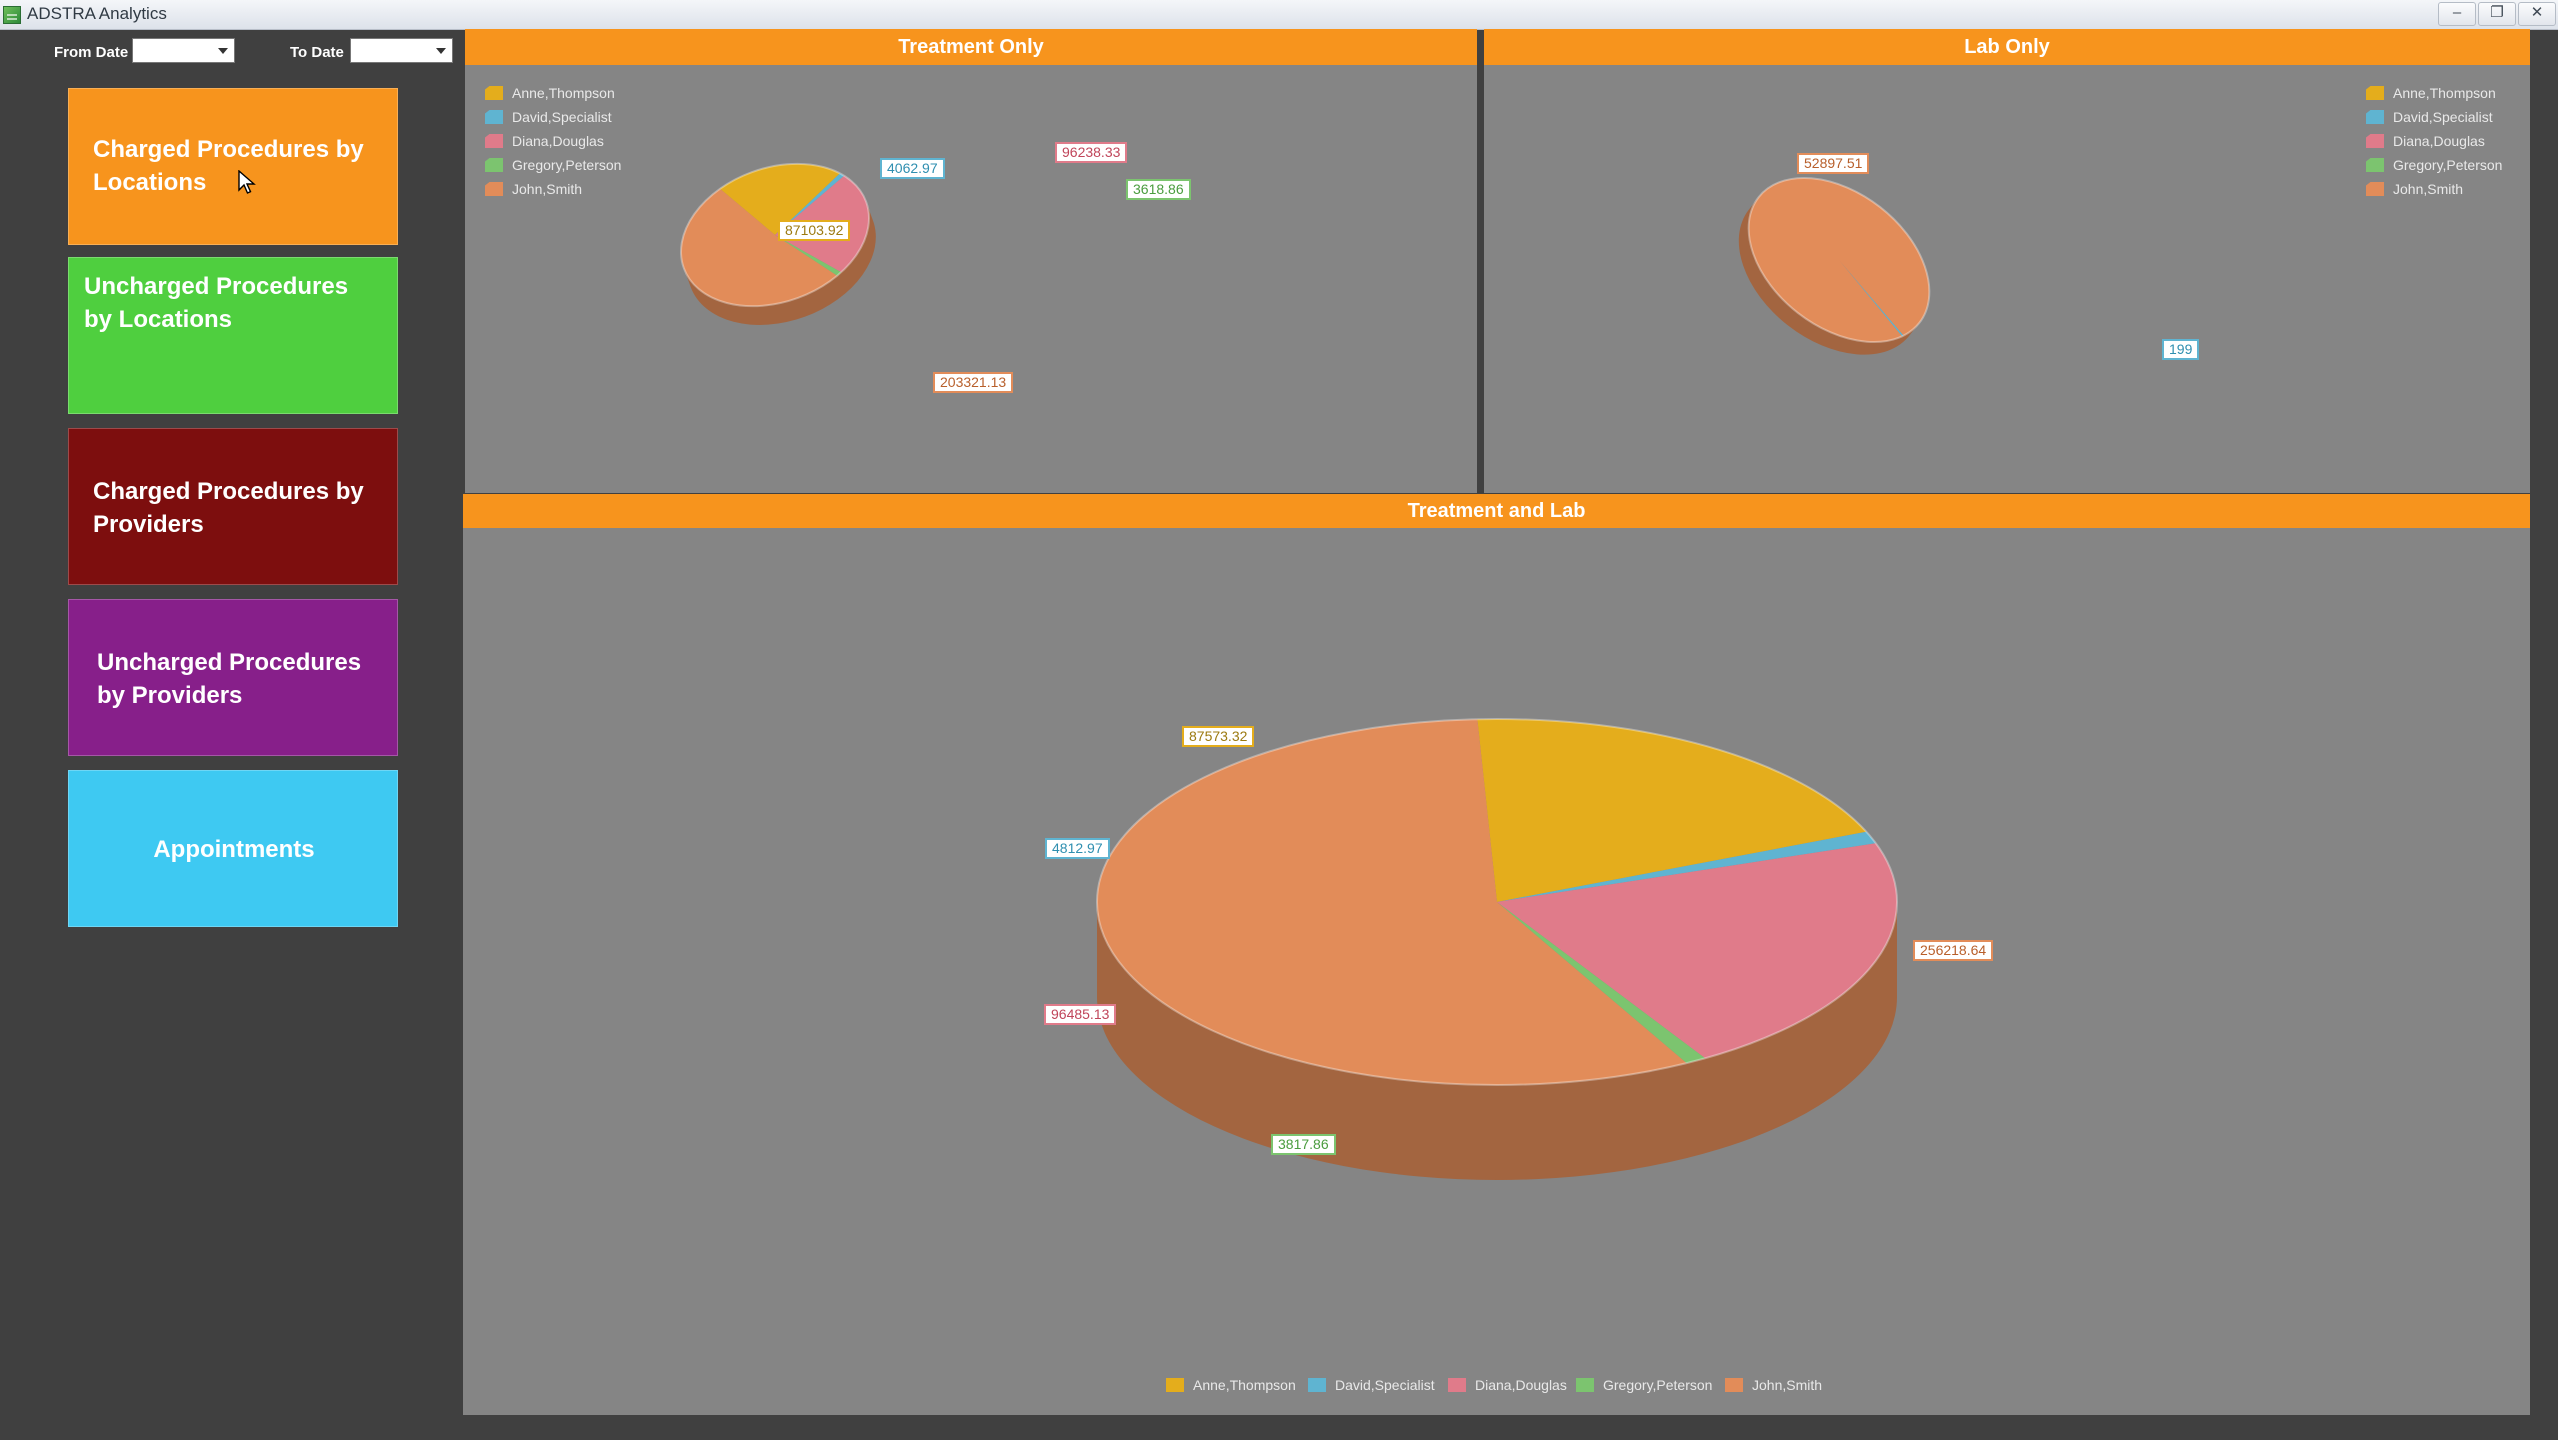 The width and height of the screenshot is (2558, 1440). What do you see at coordinates (1385, 1385) in the screenshot?
I see `legend-label: David,Specialist` at bounding box center [1385, 1385].